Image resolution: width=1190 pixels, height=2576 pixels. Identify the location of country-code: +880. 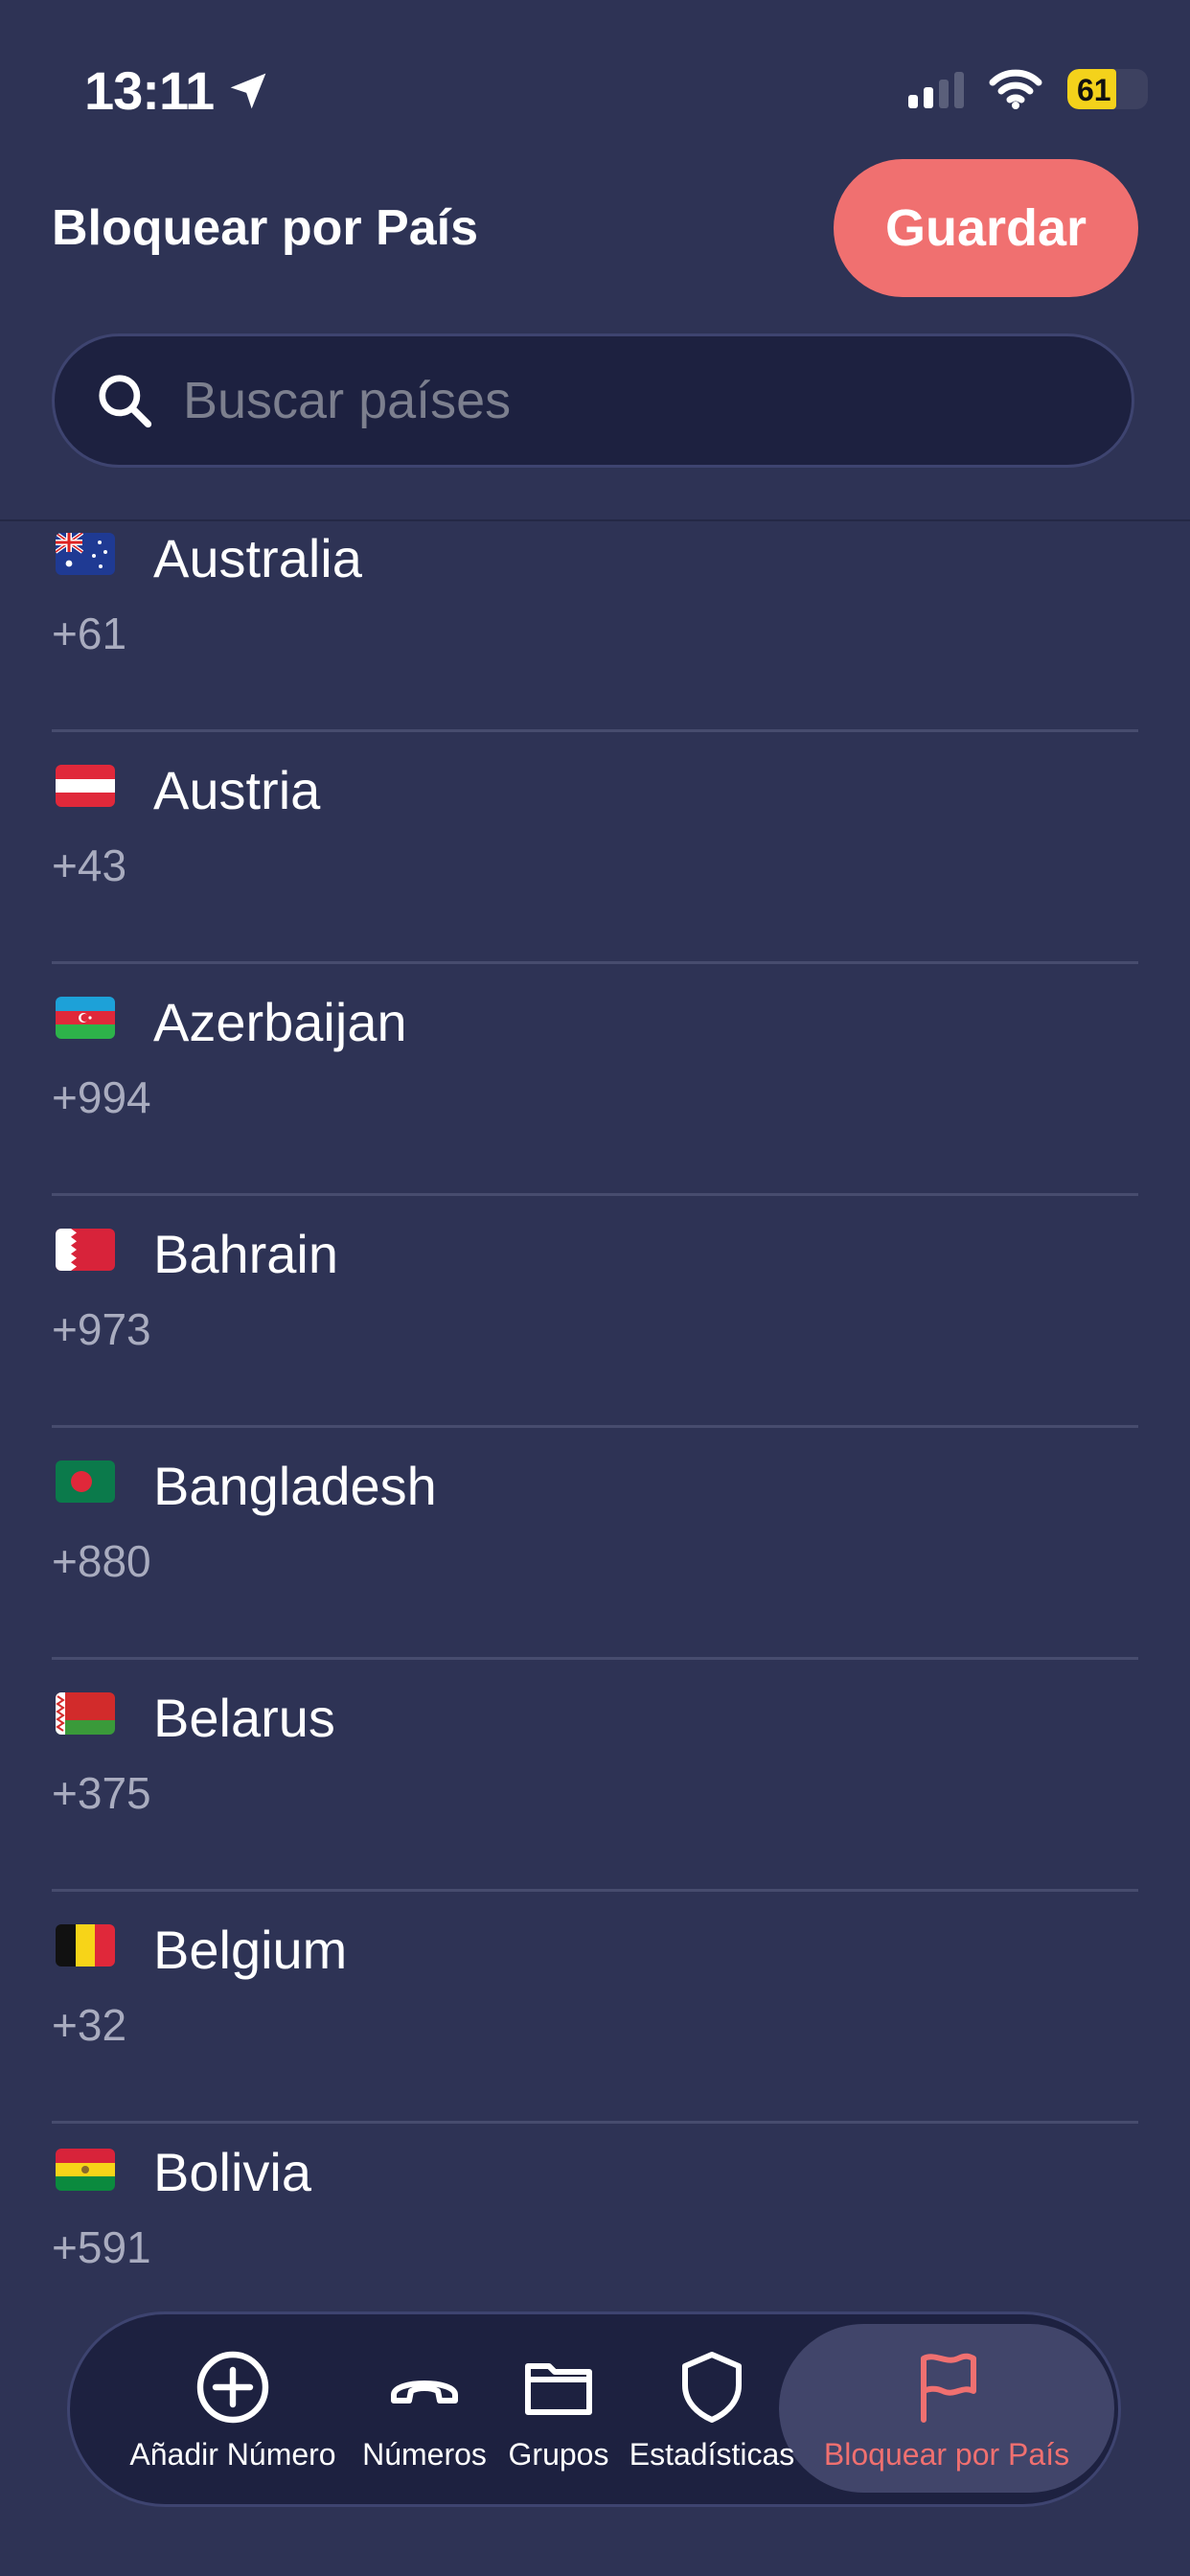
(101, 1561).